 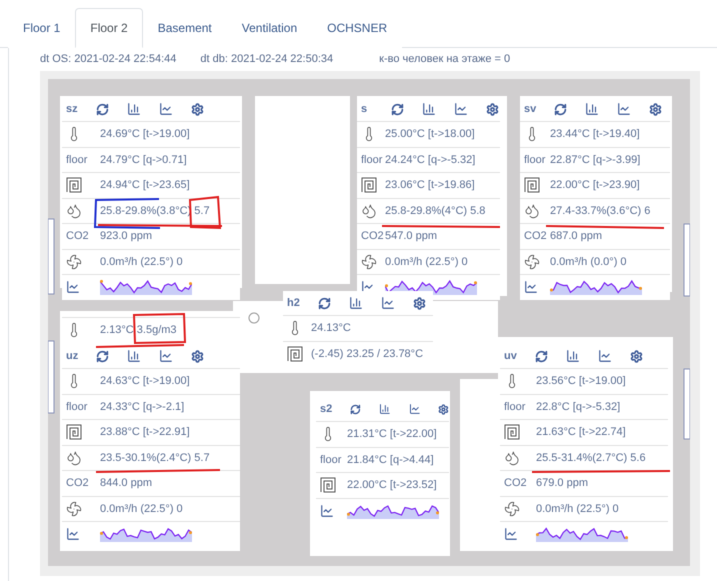 What do you see at coordinates (562, 483) in the screenshot?
I see `reading-text: 679.0 ppm` at bounding box center [562, 483].